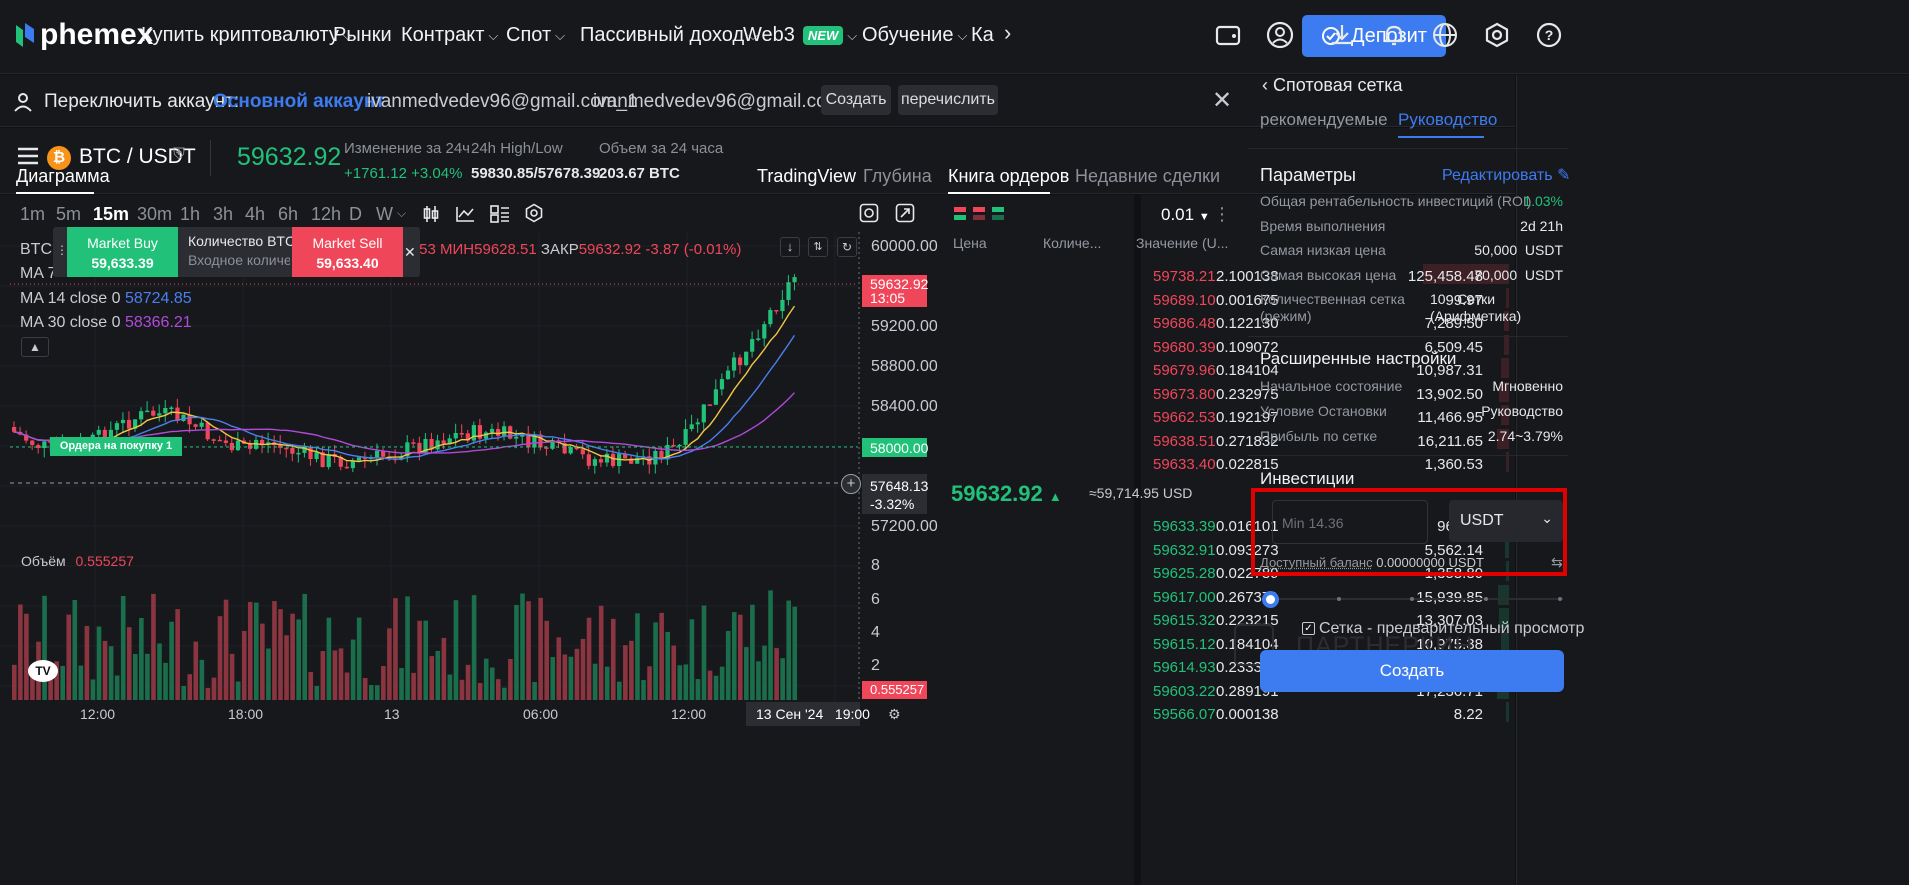 The width and height of the screenshot is (1909, 885). What do you see at coordinates (1229, 35) in the screenshot?
I see `wallet-icon` at bounding box center [1229, 35].